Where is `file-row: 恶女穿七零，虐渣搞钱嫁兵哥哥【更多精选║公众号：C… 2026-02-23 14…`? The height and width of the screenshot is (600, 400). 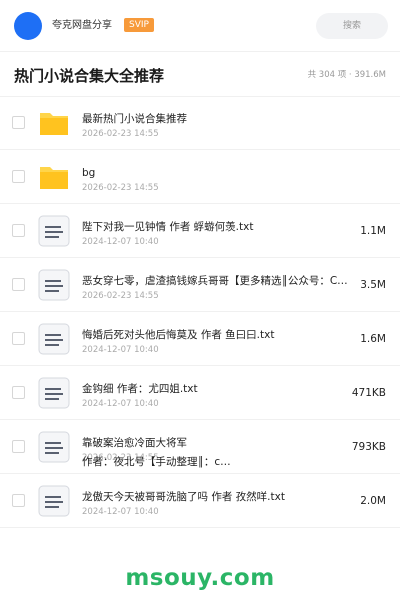
file-row: 恶女穿七零，虐渣搞钱嫁兵哥哥【更多精选║公众号：C… 2026-02-23 14… is located at coordinates (200, 285).